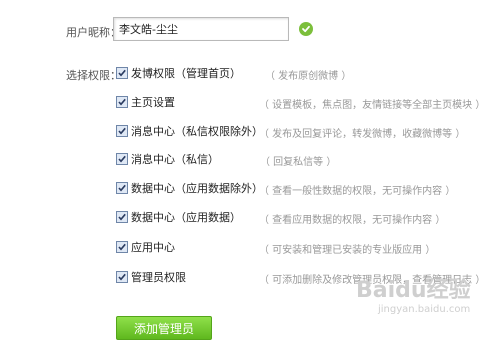  What do you see at coordinates (186, 217) in the screenshot?
I see `permission-label: 数据中心（应用数据）` at bounding box center [186, 217].